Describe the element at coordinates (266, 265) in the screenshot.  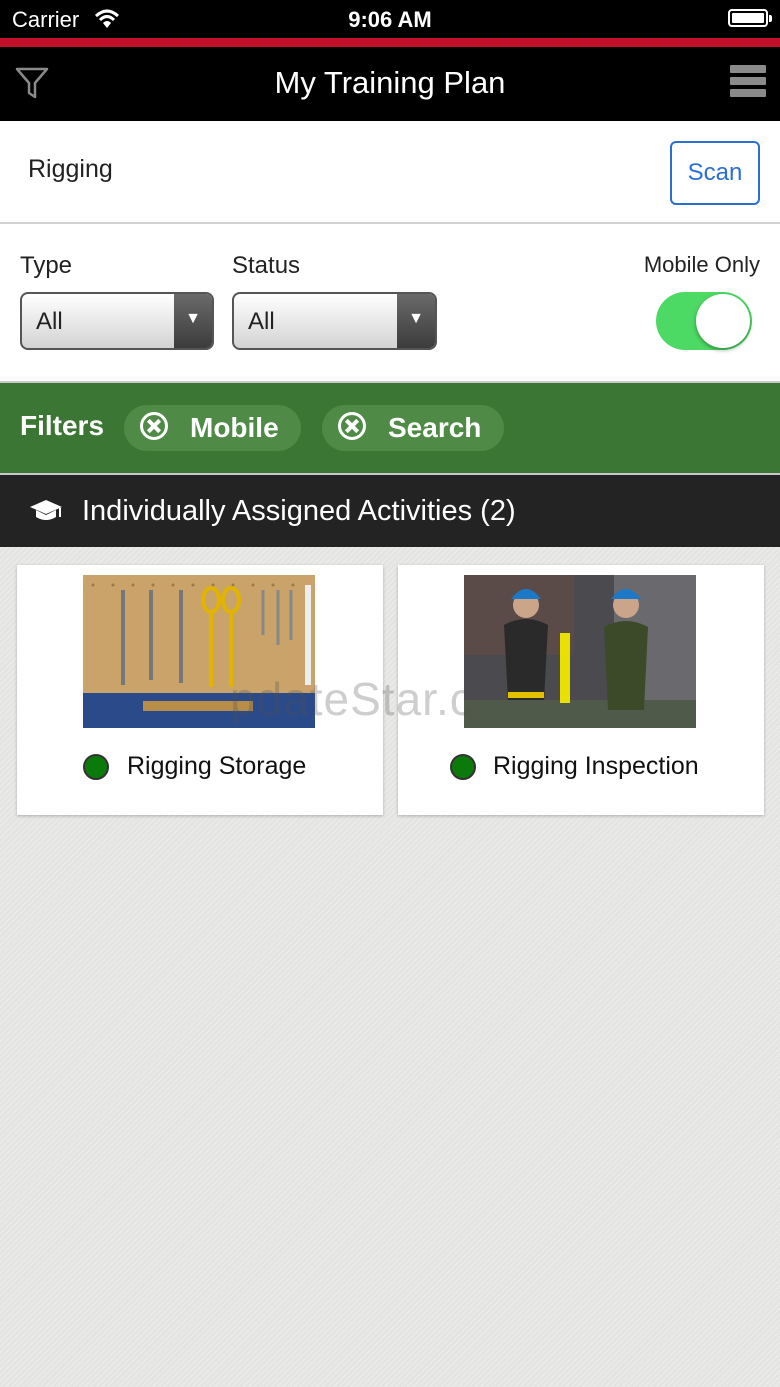
I see `status-label: Status` at that location.